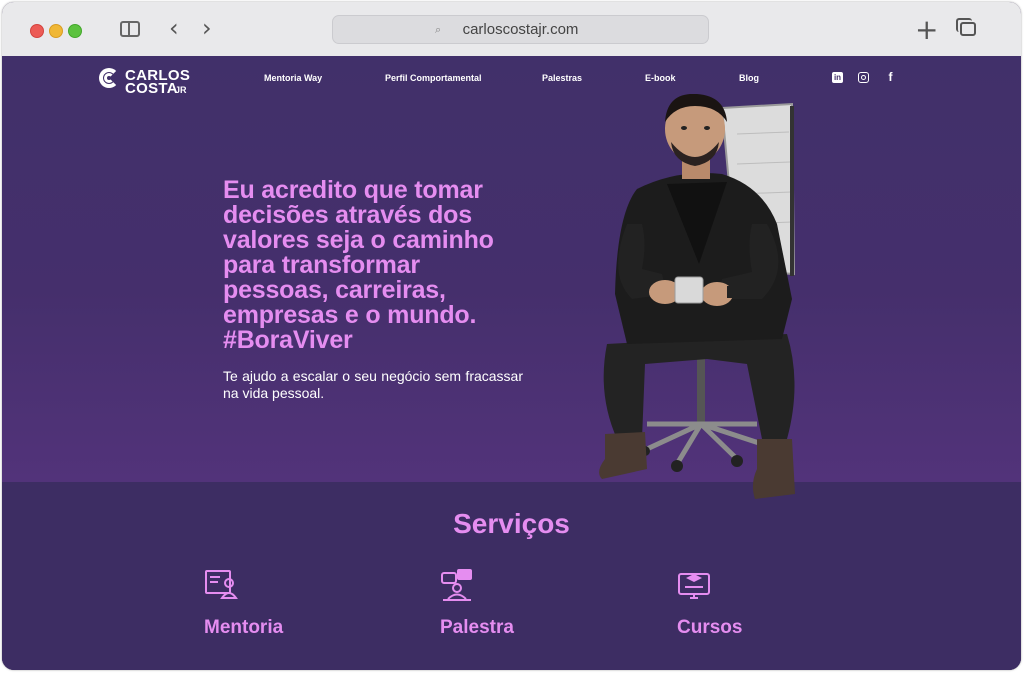  I want to click on nav-link-ebook: E-book, so click(660, 78).